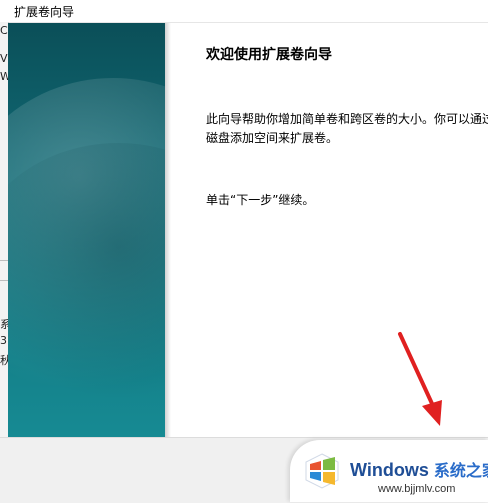 This screenshot has height=503, width=488. Describe the element at coordinates (347, 129) in the screenshot. I see `wizard-description: 此向导帮助你增加简单卷和跨区卷的大小。你可以通过 磁盘添加空间来扩展卷。` at that location.